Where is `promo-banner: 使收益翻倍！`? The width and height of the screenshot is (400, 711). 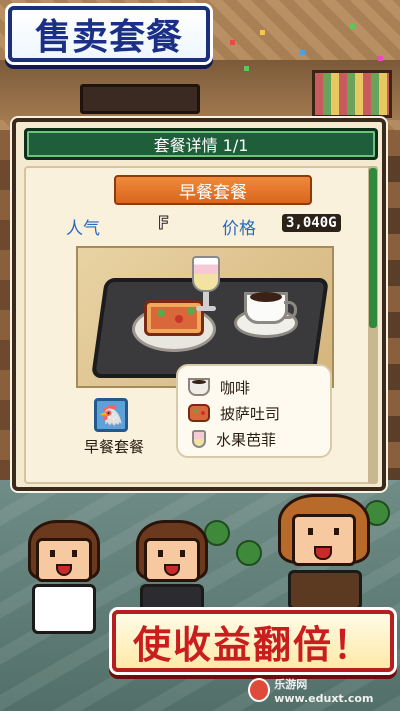
promo-banner: 使收益翻倍！ is located at coordinates (253, 641).